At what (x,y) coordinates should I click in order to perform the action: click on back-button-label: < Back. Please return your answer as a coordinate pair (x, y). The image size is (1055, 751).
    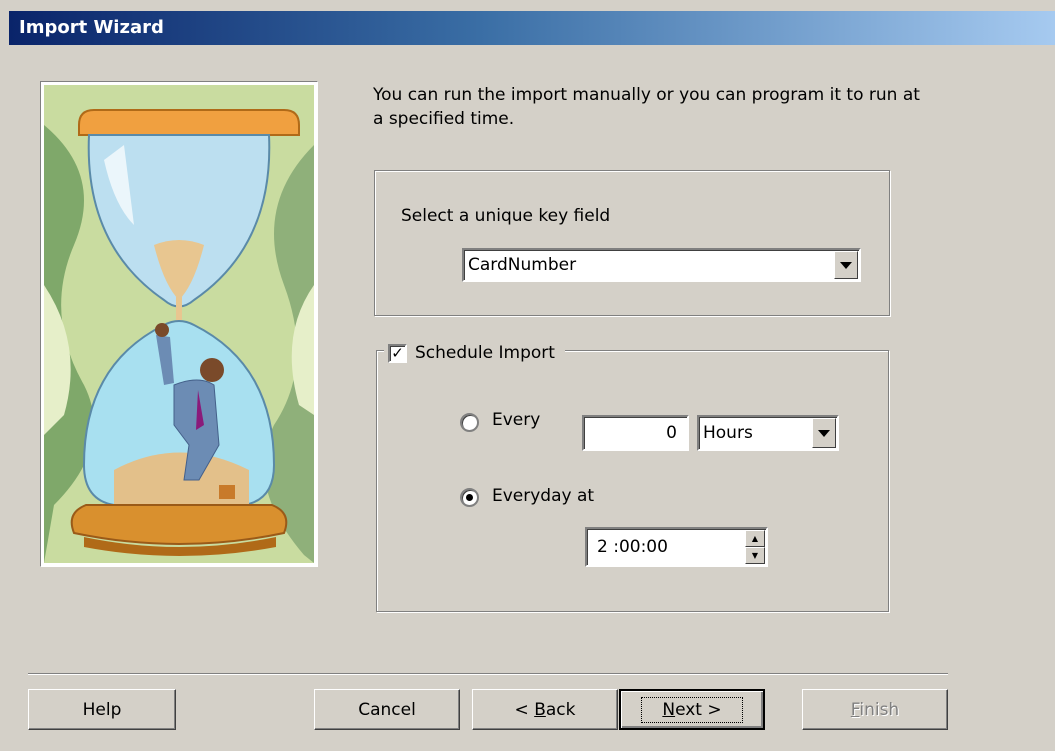
    Looking at the image, I should click on (545, 710).